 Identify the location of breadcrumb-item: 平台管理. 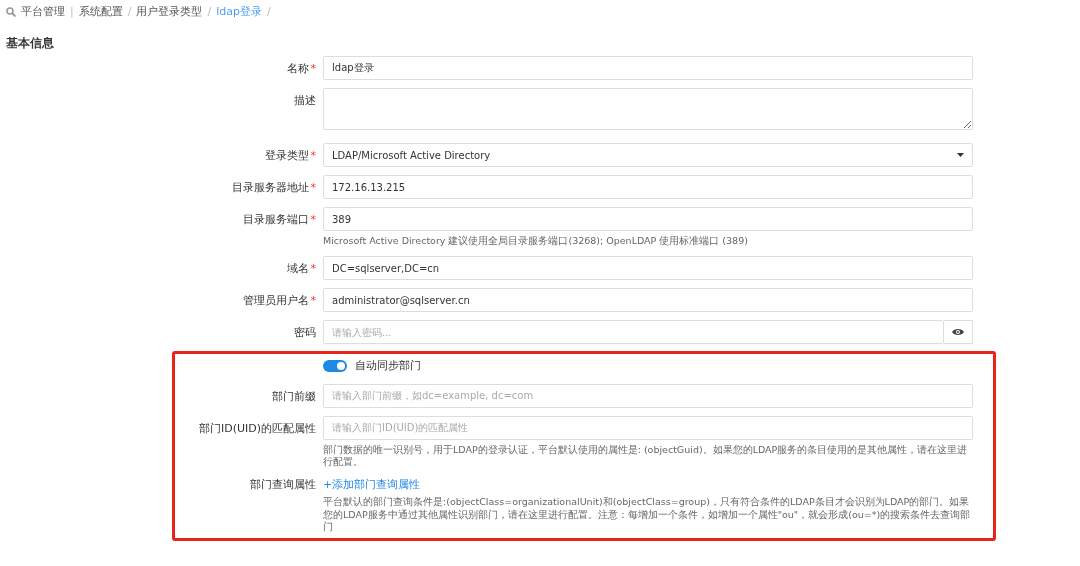
(43, 12).